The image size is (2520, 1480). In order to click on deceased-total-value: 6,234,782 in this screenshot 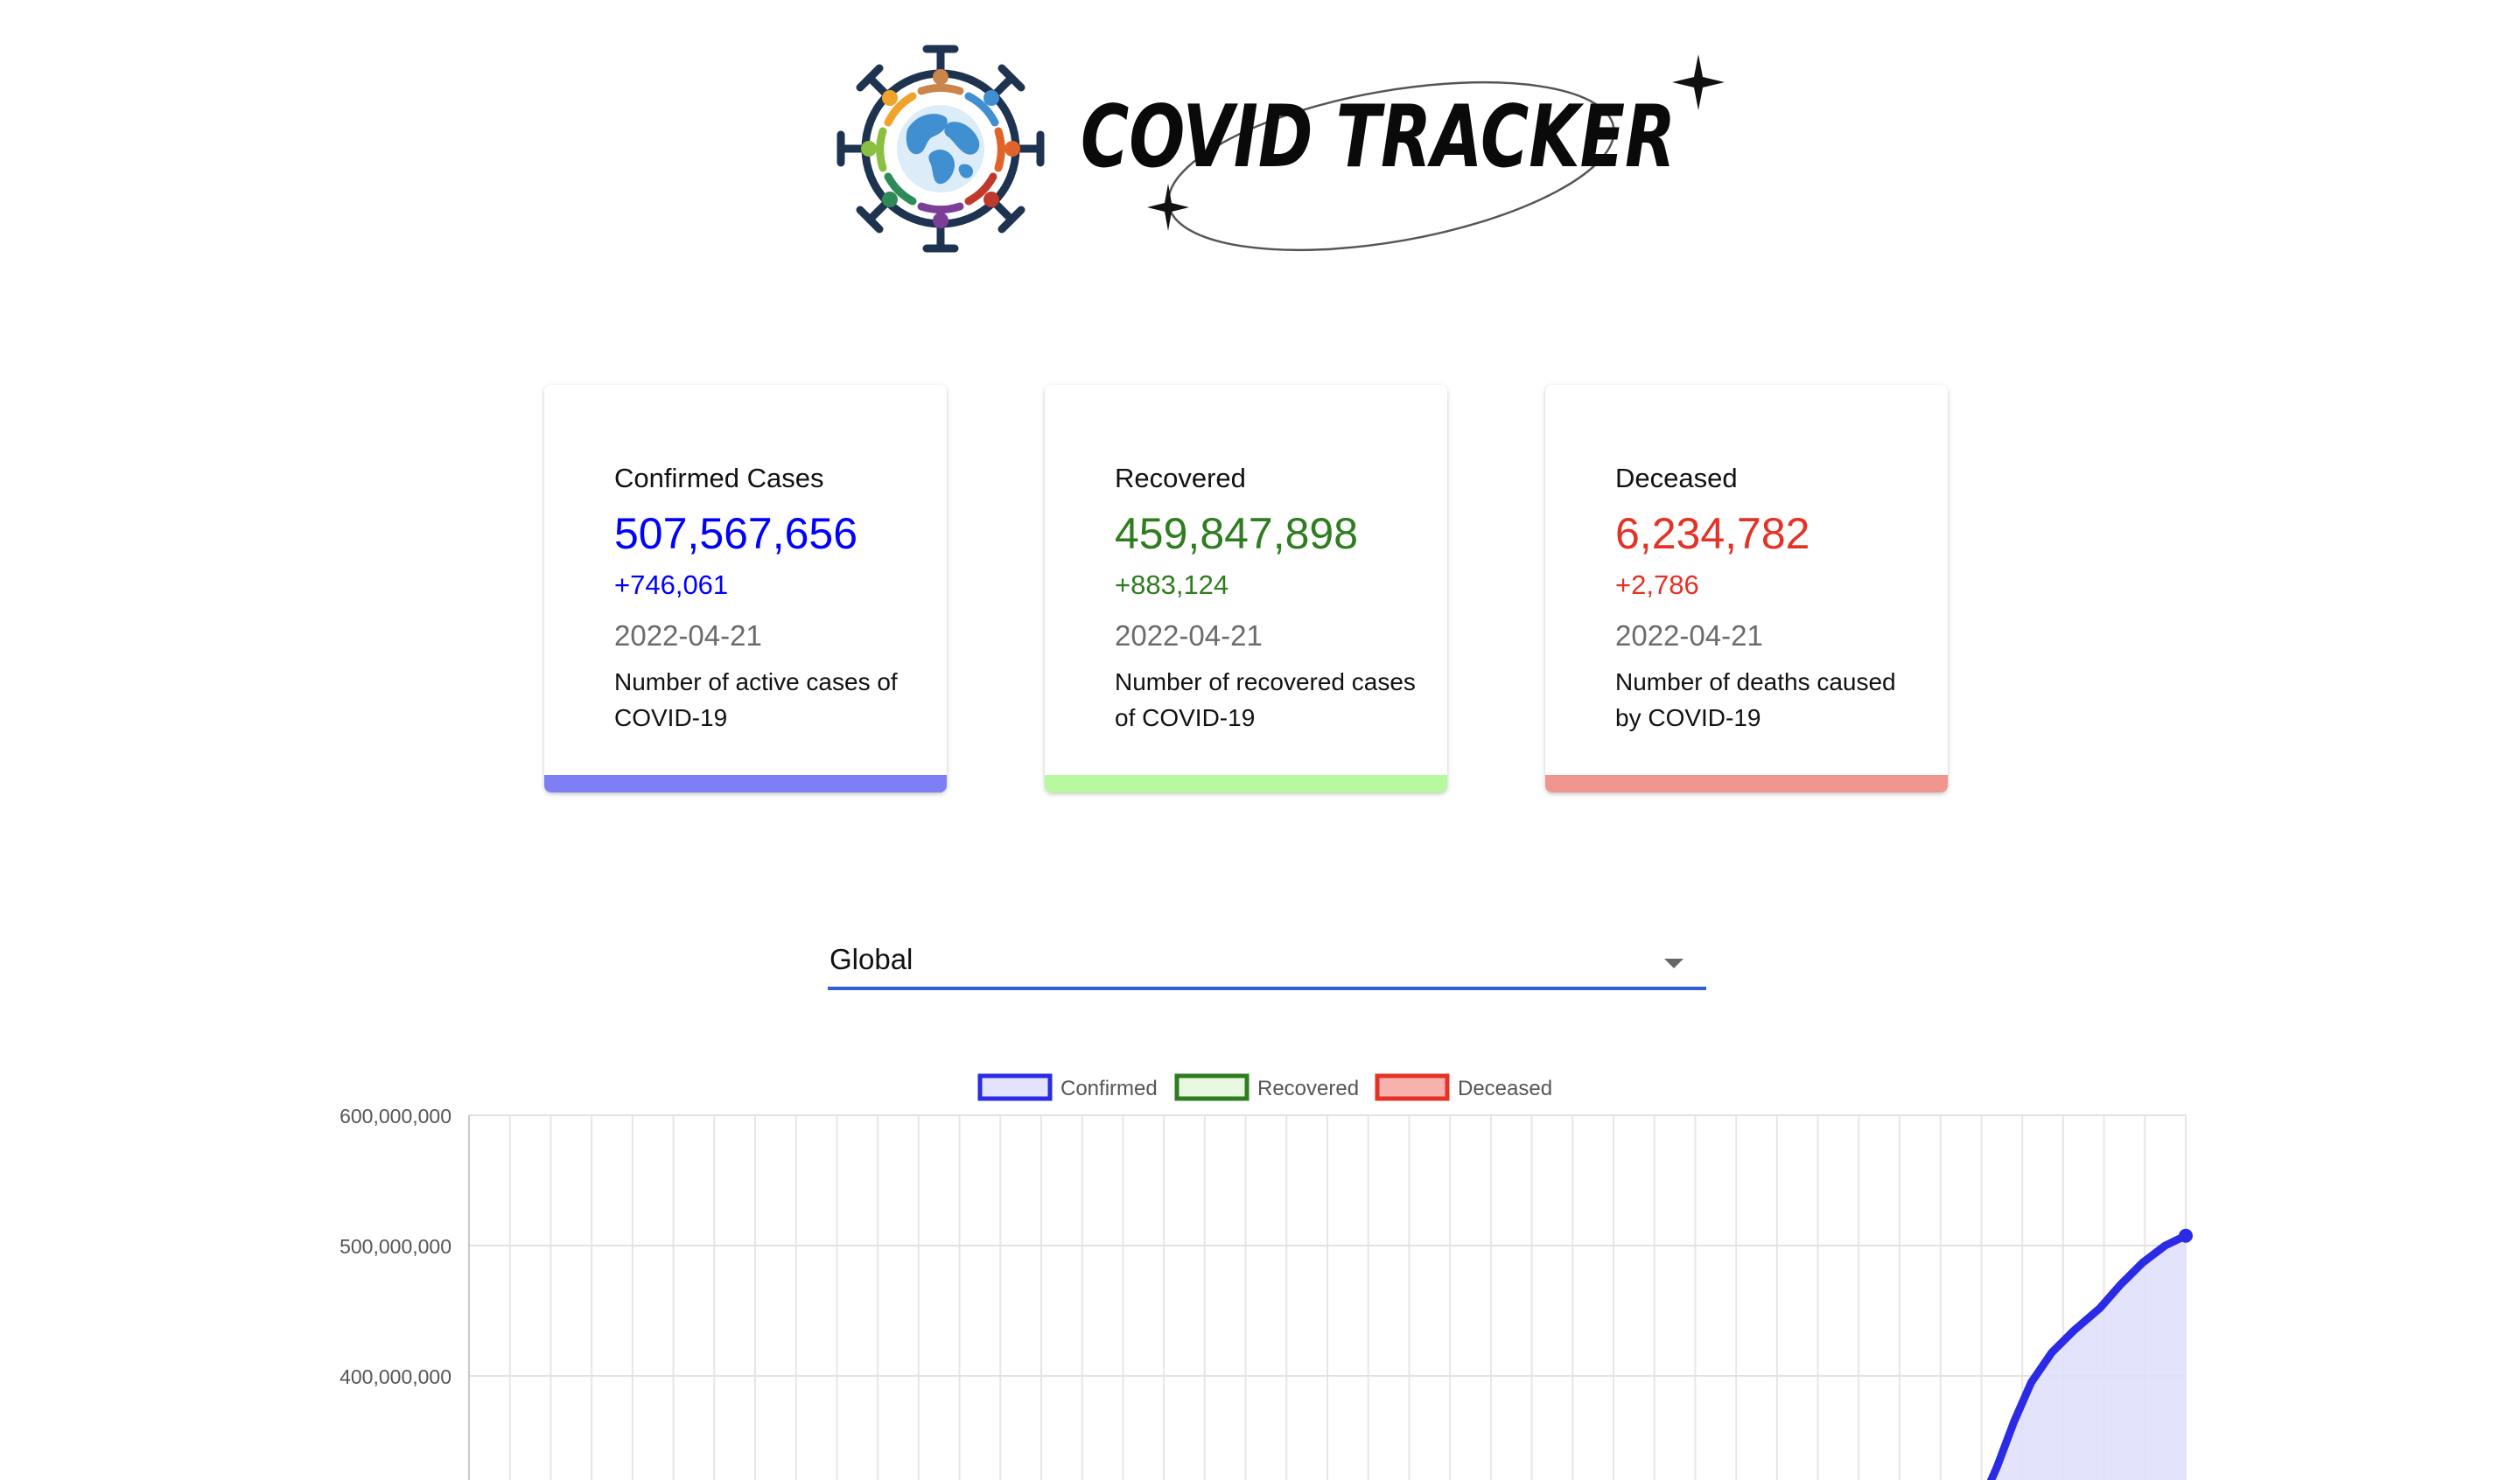, I will do `click(1712, 534)`.